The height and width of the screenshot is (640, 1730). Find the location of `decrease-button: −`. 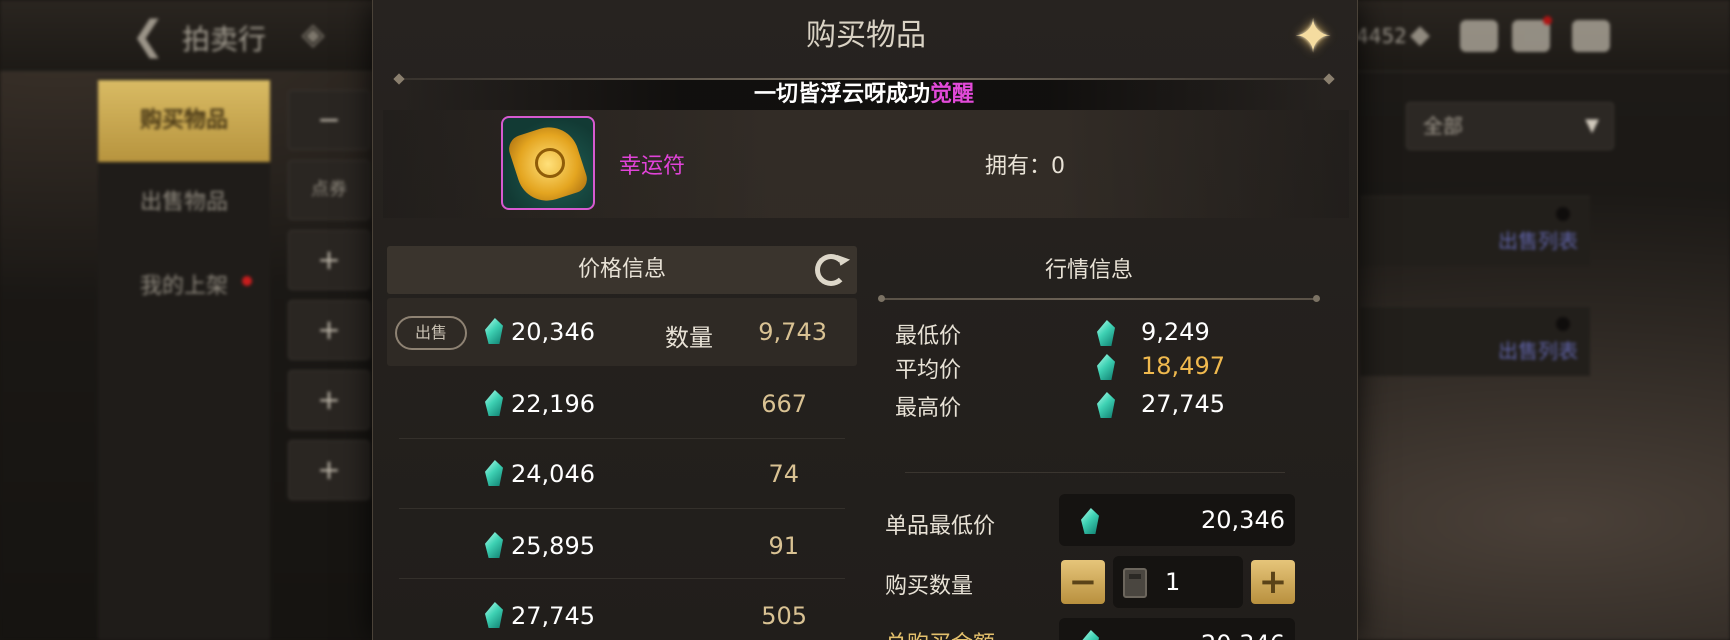

decrease-button: − is located at coordinates (1083, 582).